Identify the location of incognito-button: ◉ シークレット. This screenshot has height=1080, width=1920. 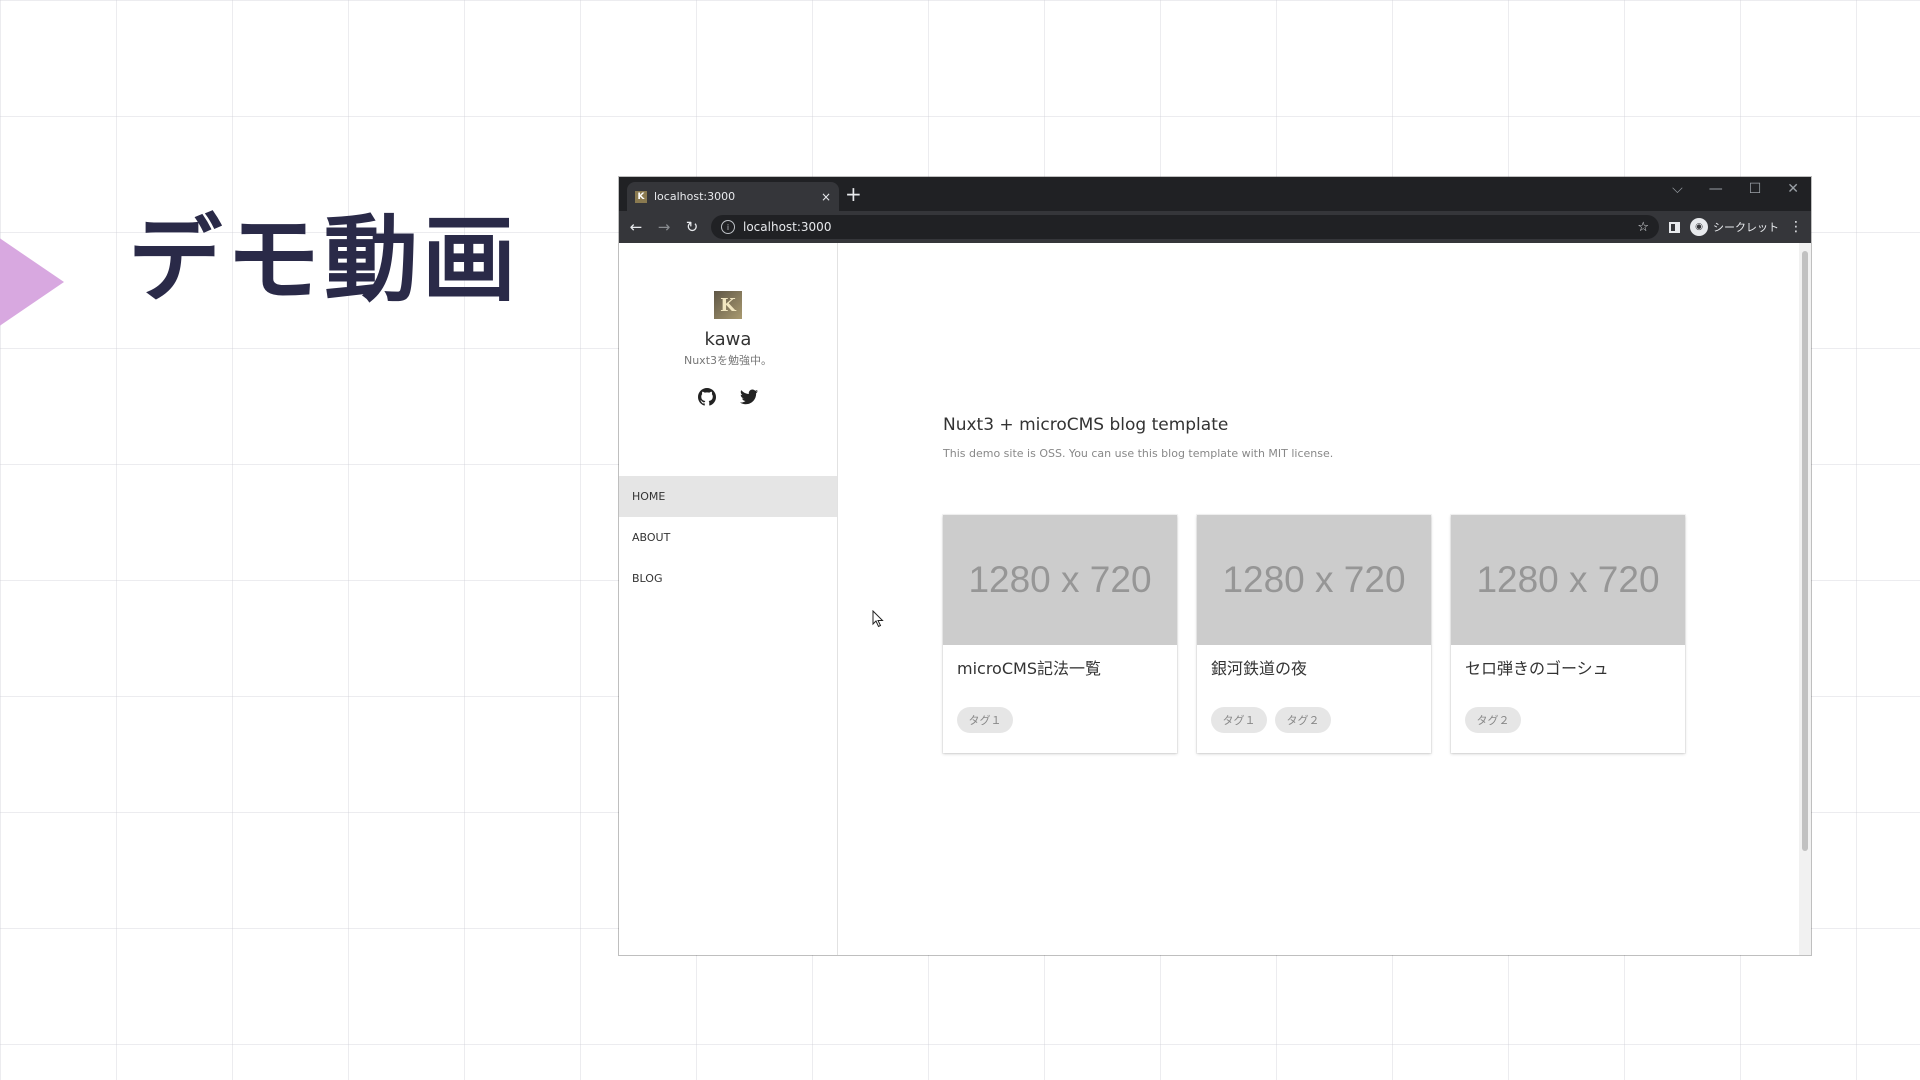
(1734, 227).